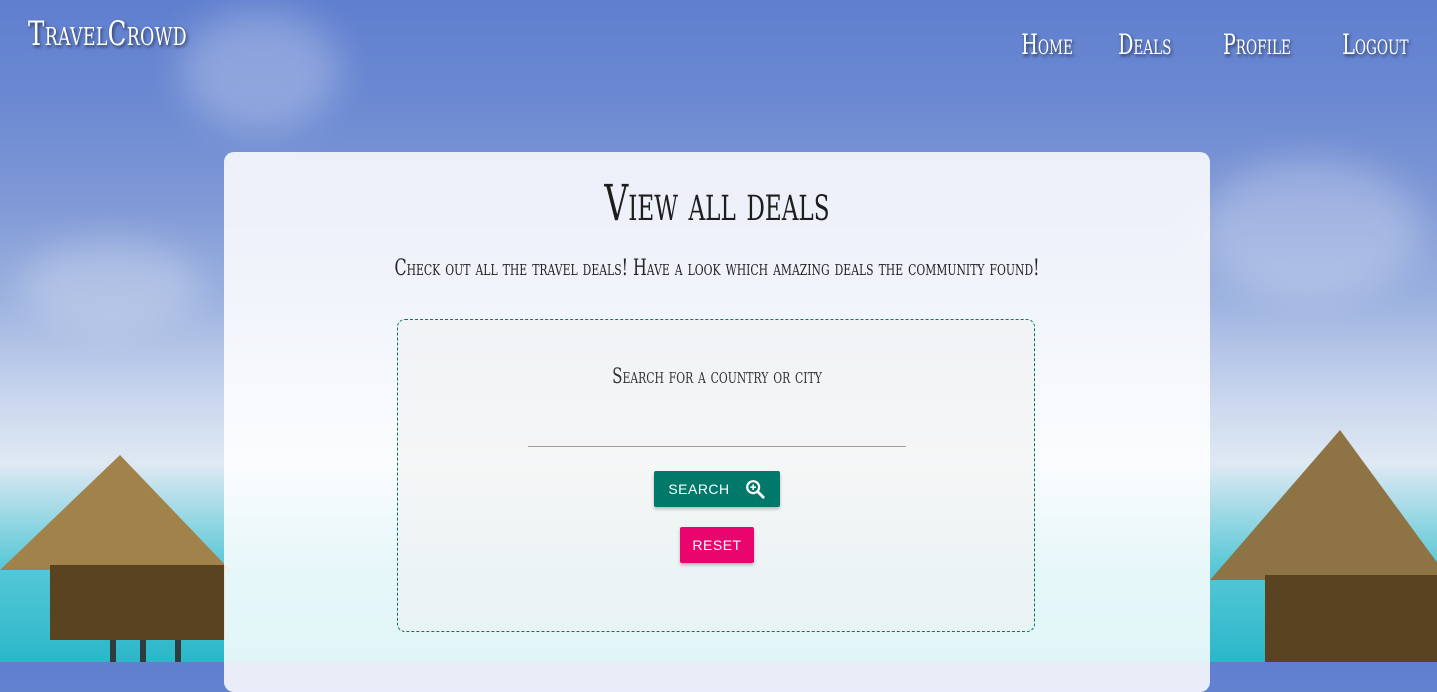 The width and height of the screenshot is (1437, 692). Describe the element at coordinates (1376, 44) in the screenshot. I see `nav-link-logout: Logout` at that location.